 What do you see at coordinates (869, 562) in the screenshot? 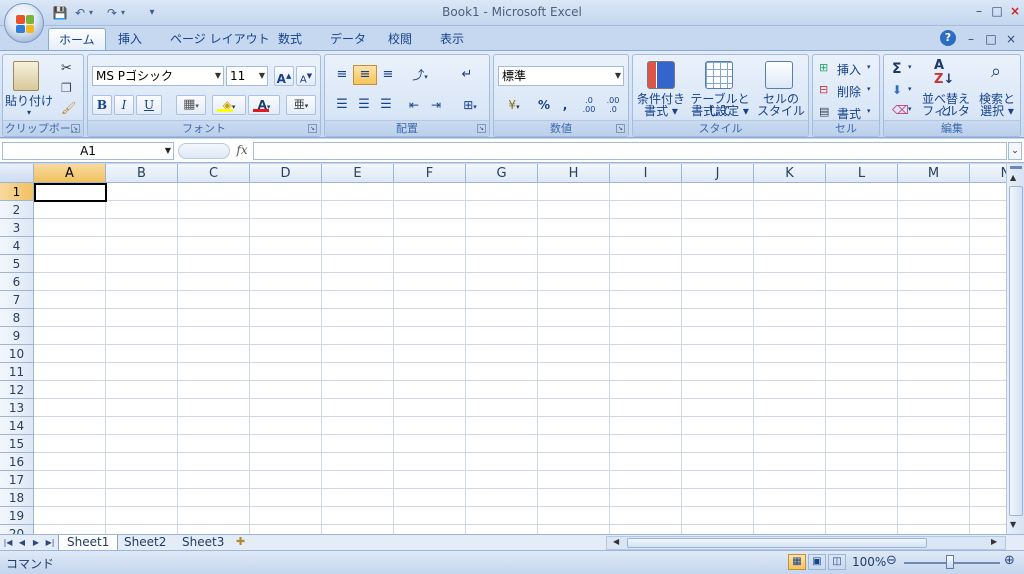
I see `zoom-level: 100%` at bounding box center [869, 562].